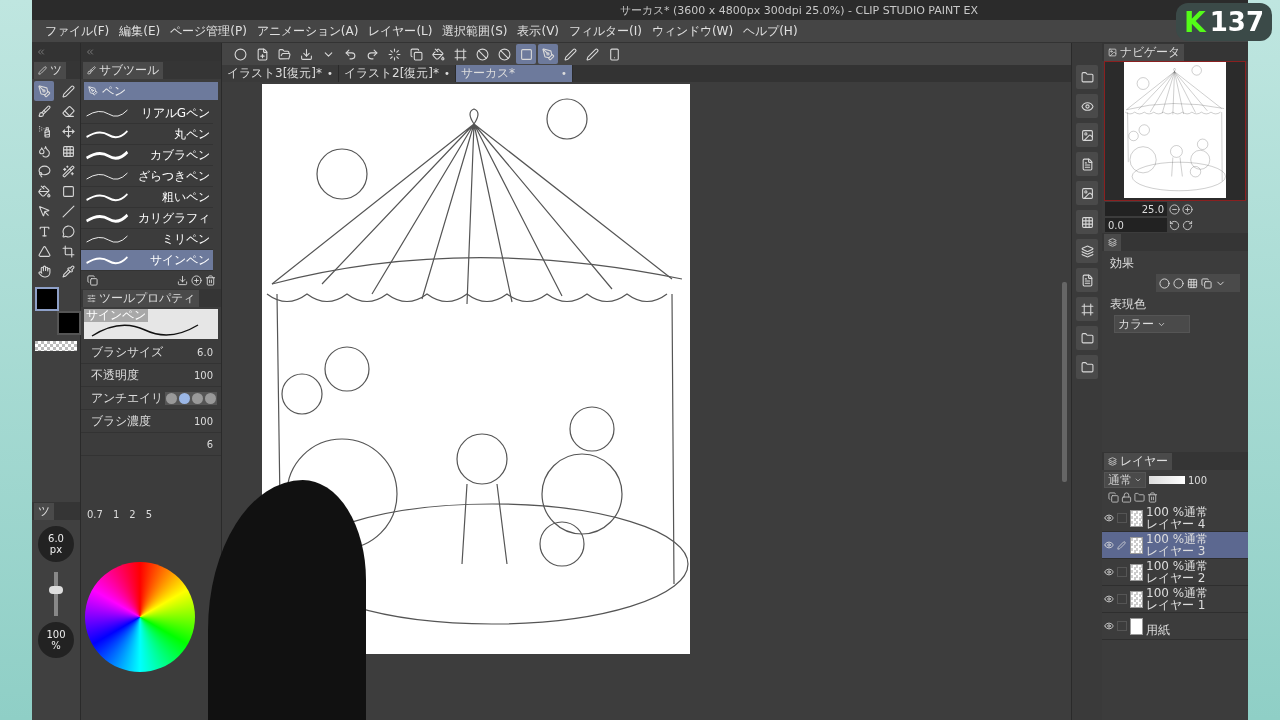 Image resolution: width=1280 pixels, height=720 pixels. I want to click on menu-item: ヘルプ(H), so click(770, 31).